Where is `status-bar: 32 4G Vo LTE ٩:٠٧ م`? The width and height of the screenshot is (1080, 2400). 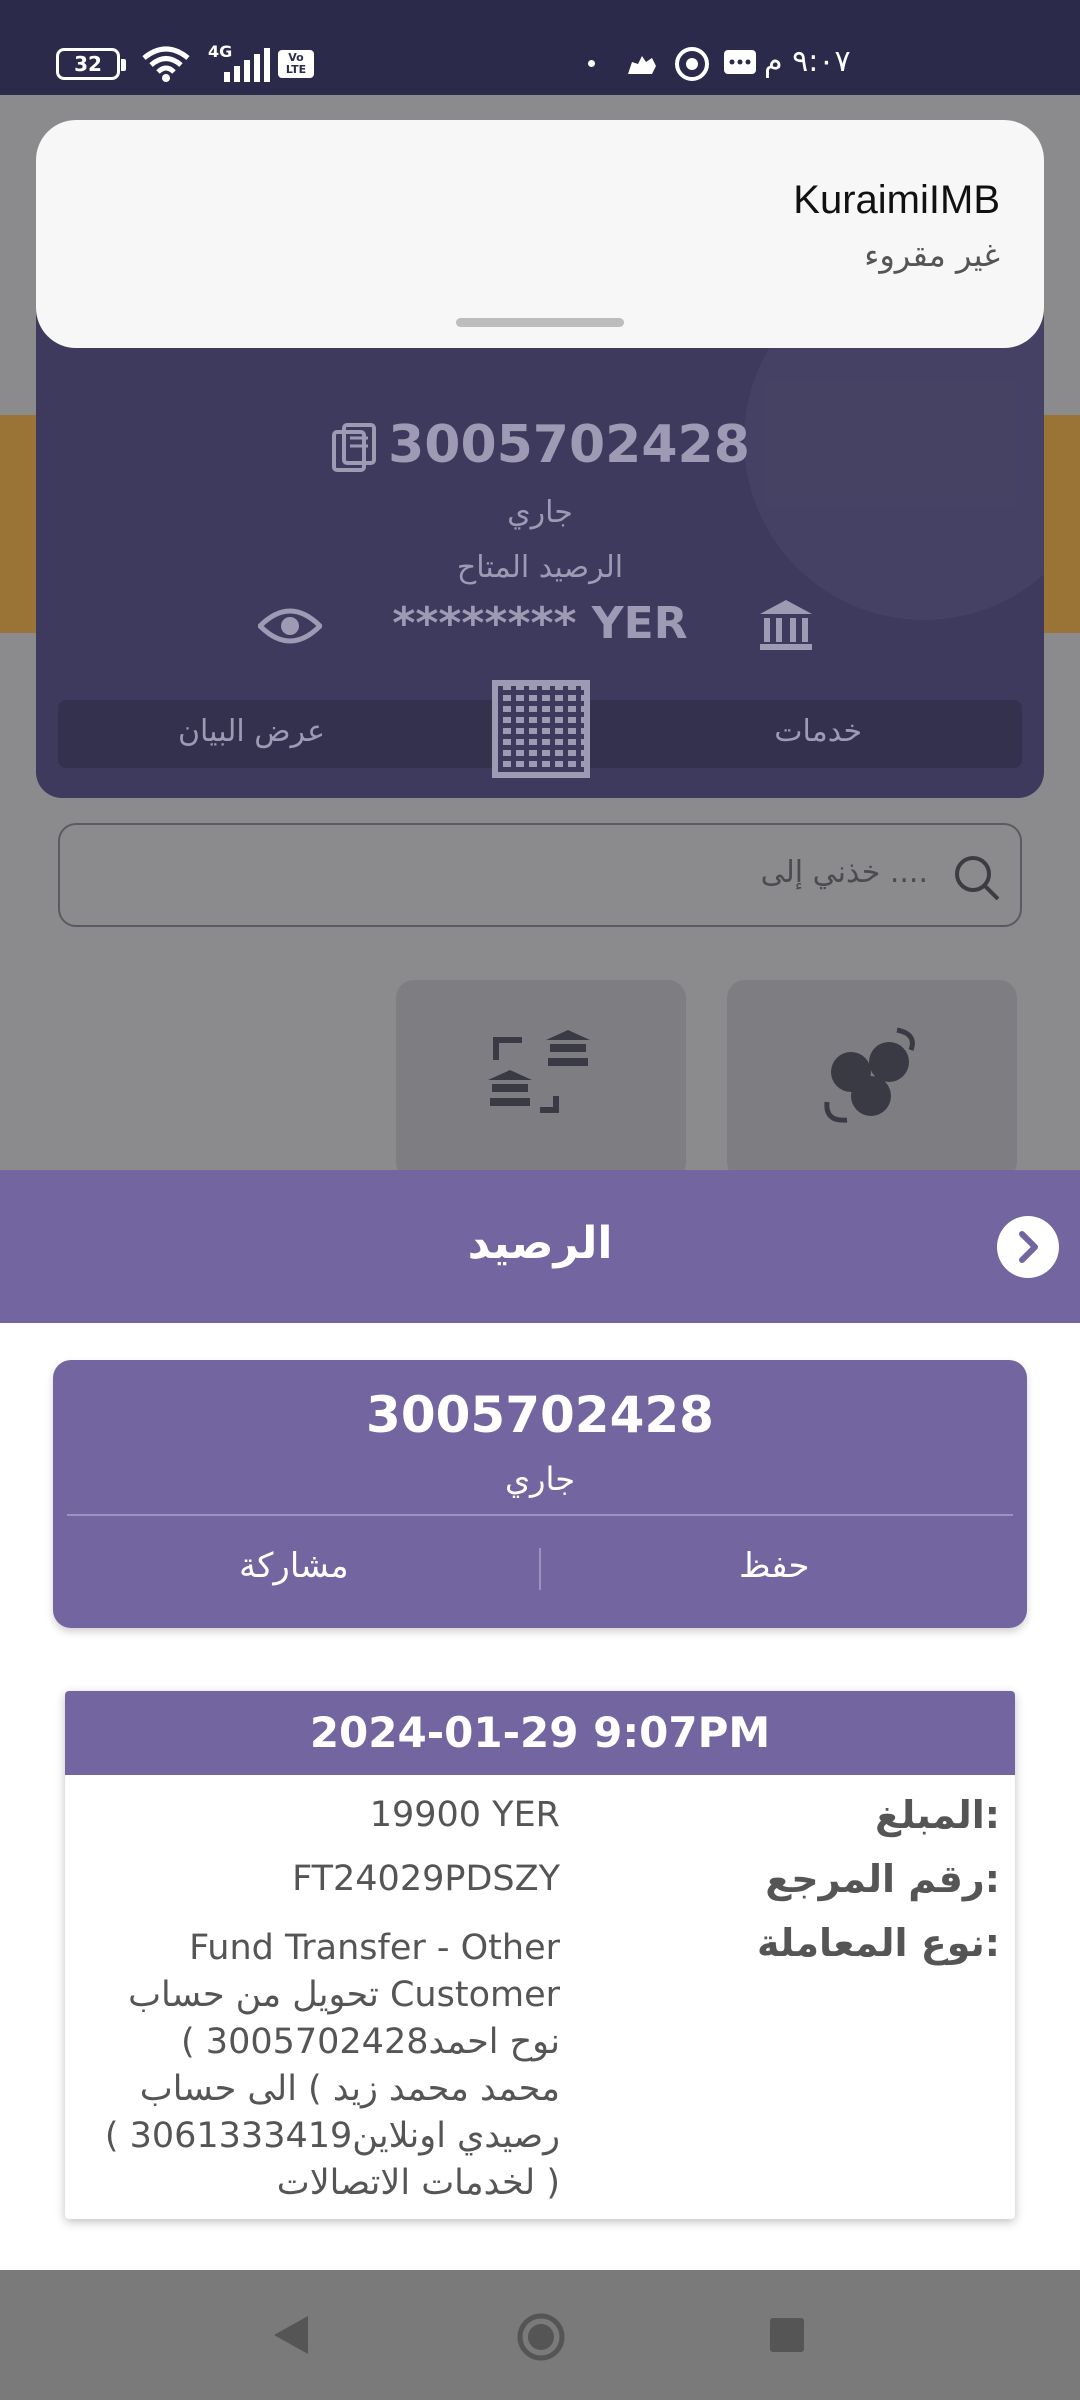 status-bar: 32 4G Vo LTE ٩:٠٧ م is located at coordinates (540, 47).